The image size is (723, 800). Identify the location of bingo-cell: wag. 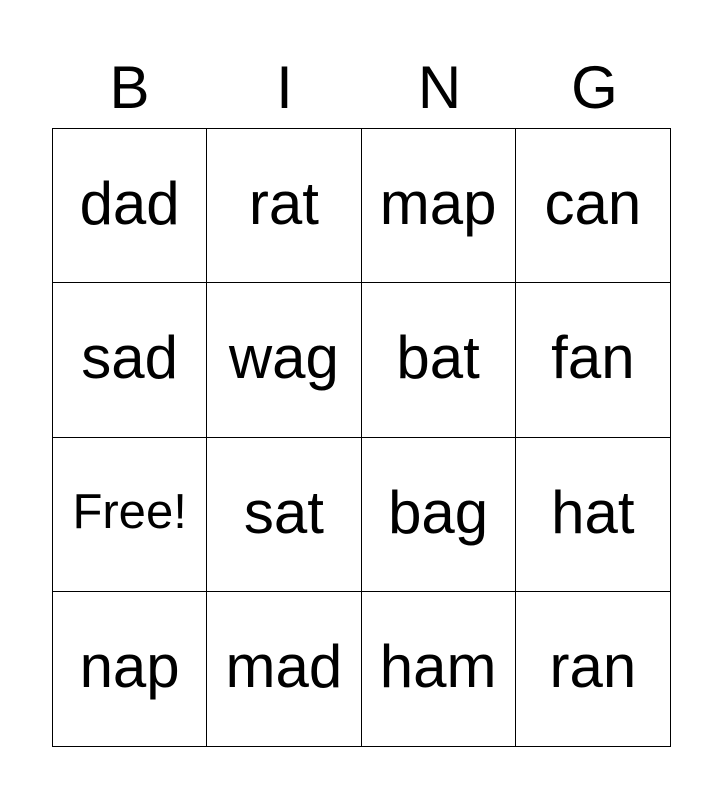
(284, 360).